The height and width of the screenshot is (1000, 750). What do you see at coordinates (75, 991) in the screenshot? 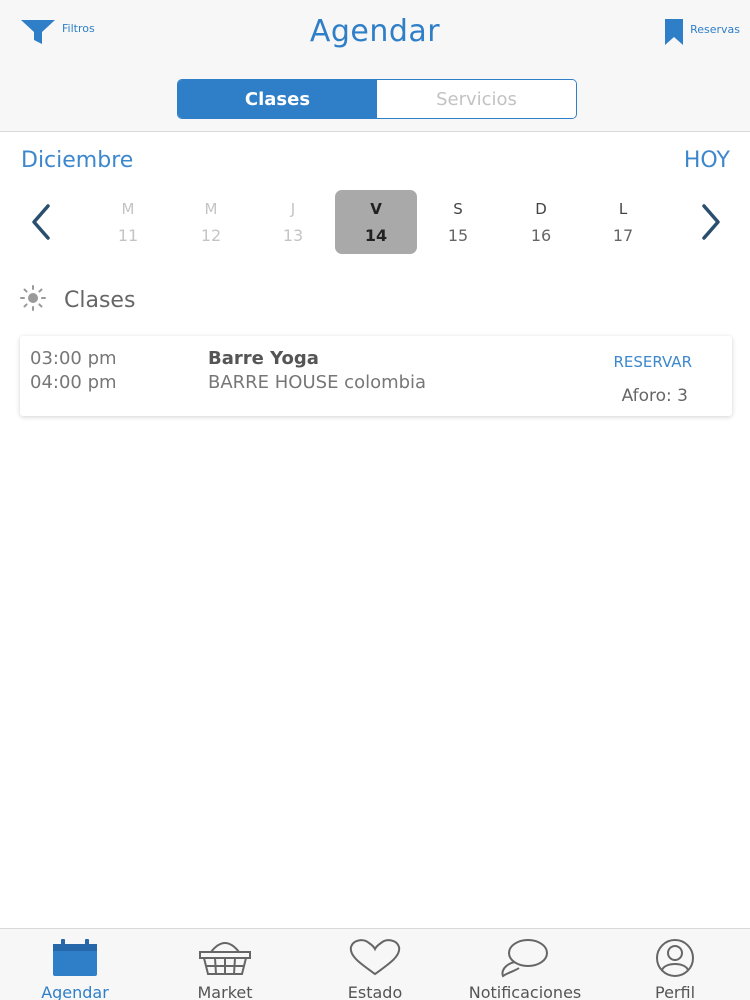
I see `tab-label: Agendar` at bounding box center [75, 991].